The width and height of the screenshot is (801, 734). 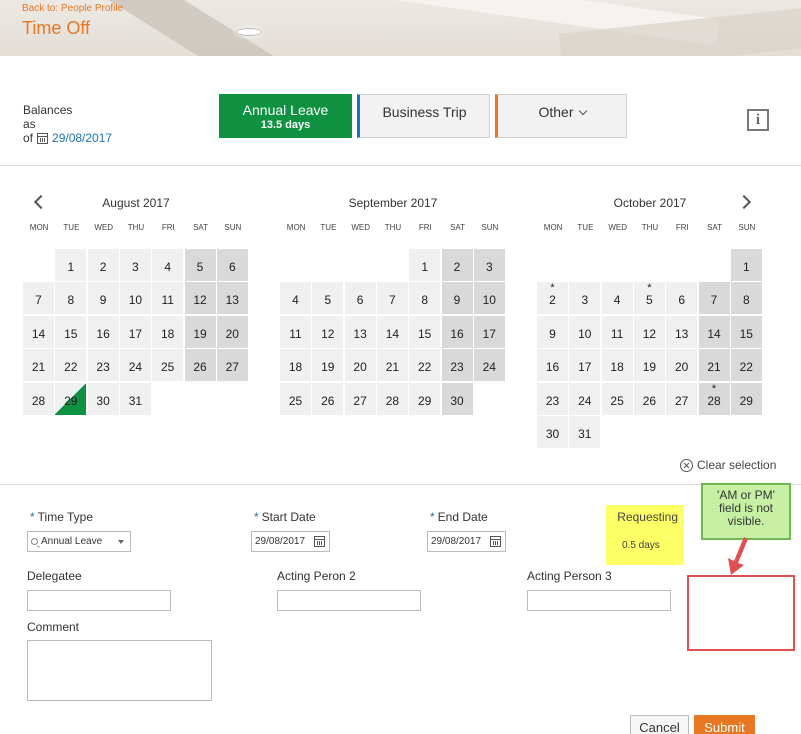 I want to click on back-to-profile-link: Back to: People Profile, so click(x=72, y=8).